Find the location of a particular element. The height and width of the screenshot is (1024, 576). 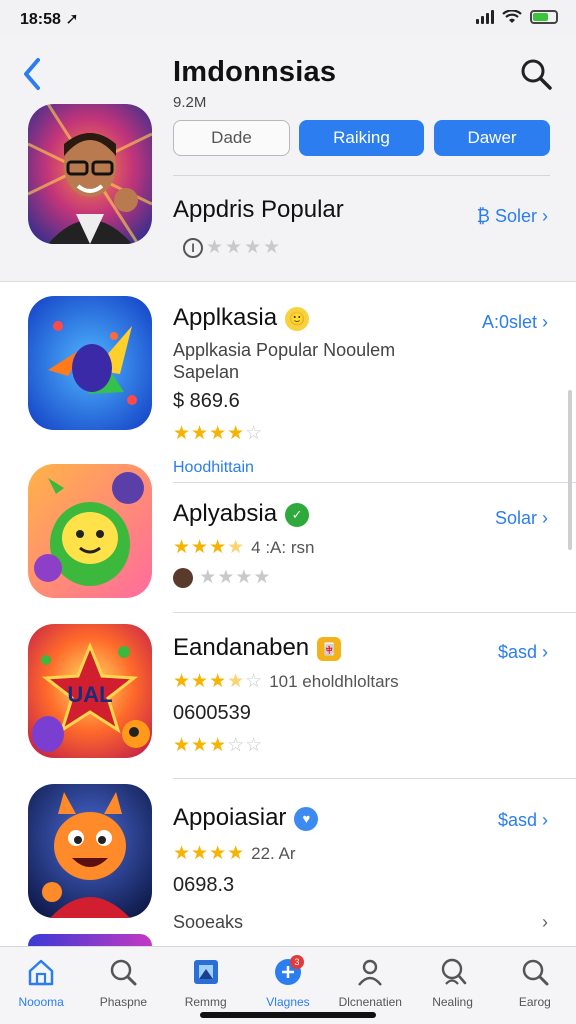

user-rating-row: ★★★★ is located at coordinates (222, 577).